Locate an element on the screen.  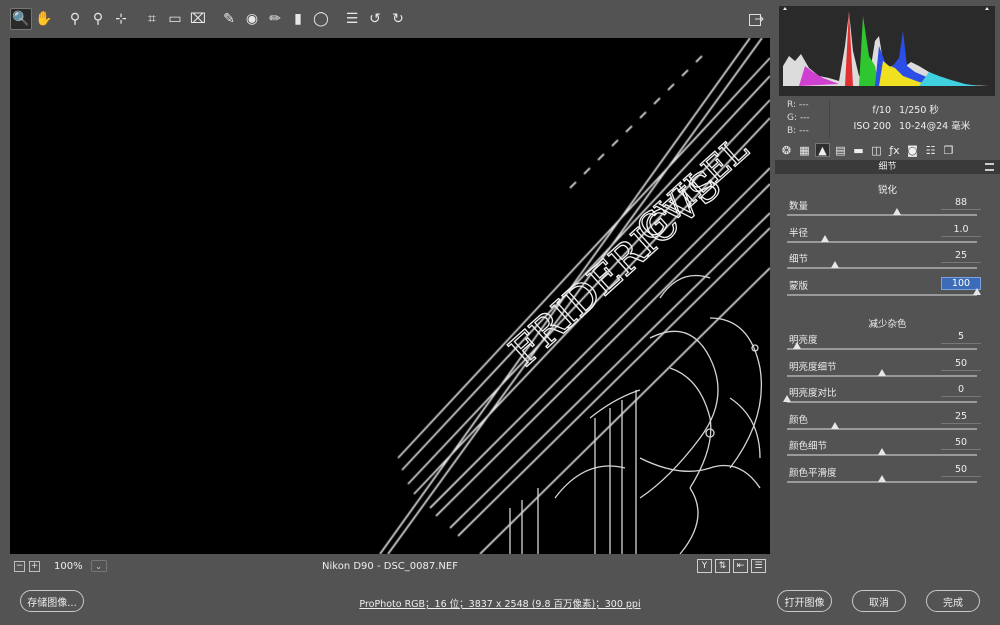
hand-icon: ✋ is located at coordinates (44, 19).